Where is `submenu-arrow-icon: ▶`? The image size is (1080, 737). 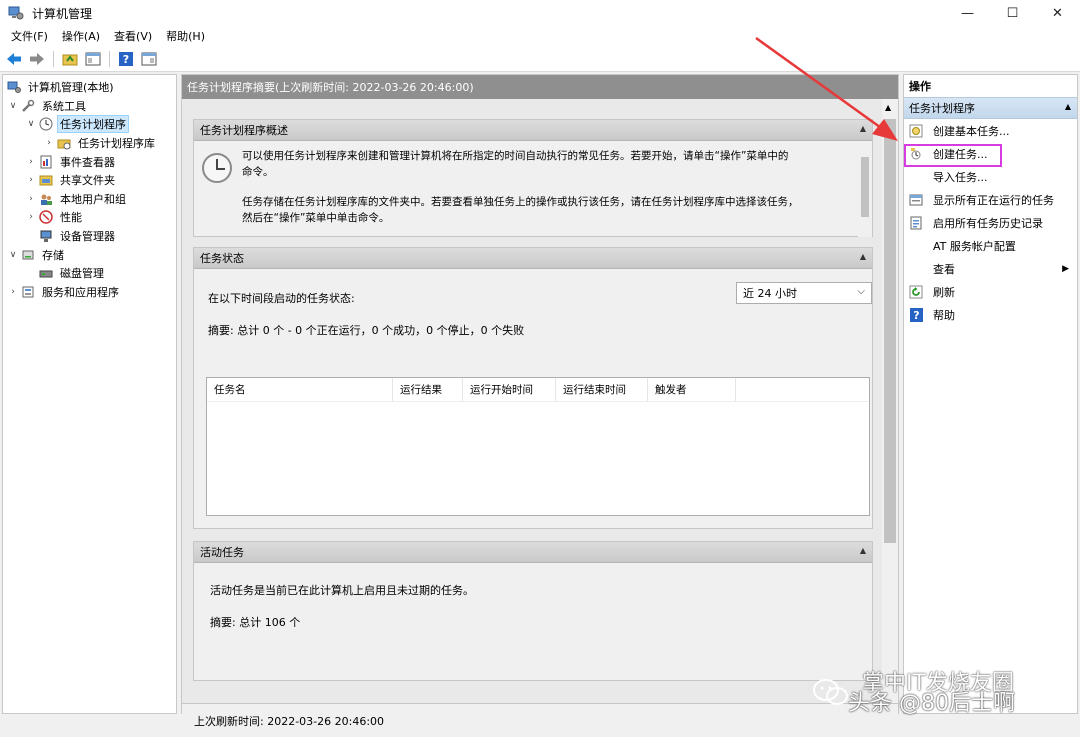
submenu-arrow-icon: ▶ is located at coordinates (1065, 268).